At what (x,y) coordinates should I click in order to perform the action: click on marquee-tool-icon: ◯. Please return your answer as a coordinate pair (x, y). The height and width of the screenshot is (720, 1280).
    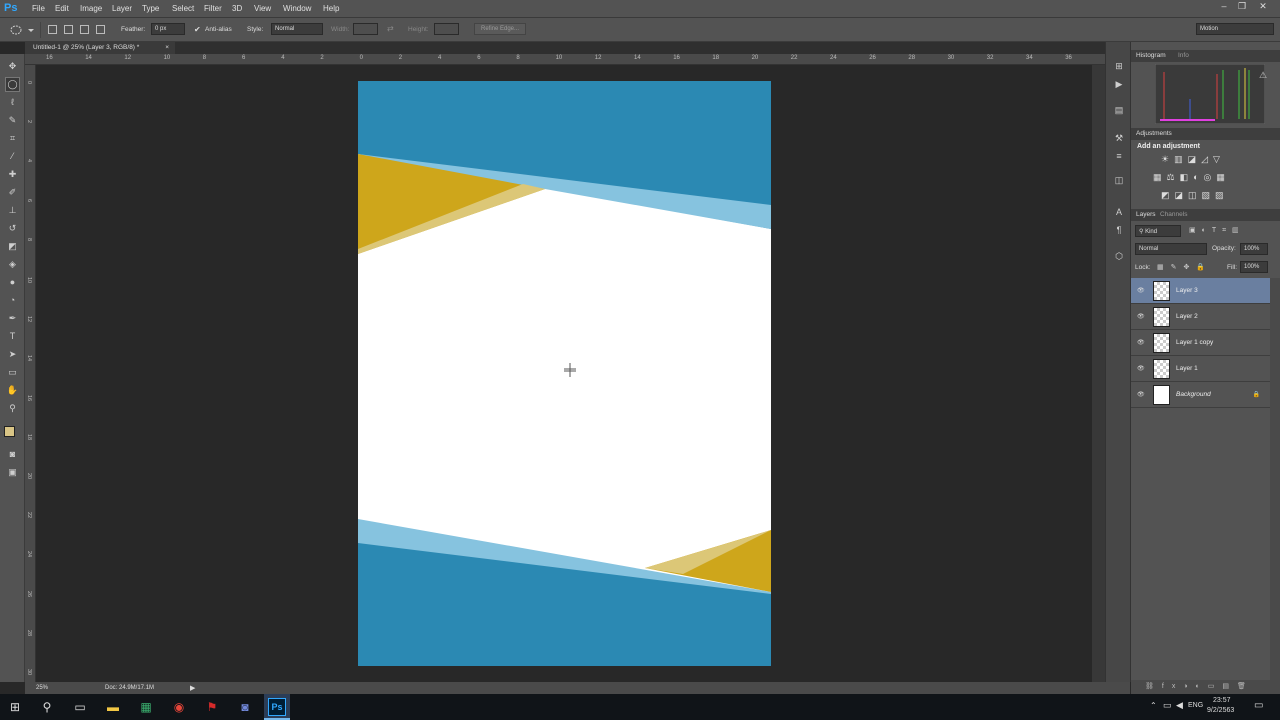
    Looking at the image, I should click on (12, 84).